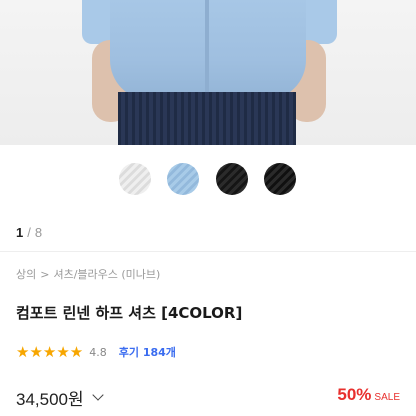 The height and width of the screenshot is (416, 416). I want to click on breadcrumb: 상의 > 셔츠/블라우스 (미나브), so click(88, 274).